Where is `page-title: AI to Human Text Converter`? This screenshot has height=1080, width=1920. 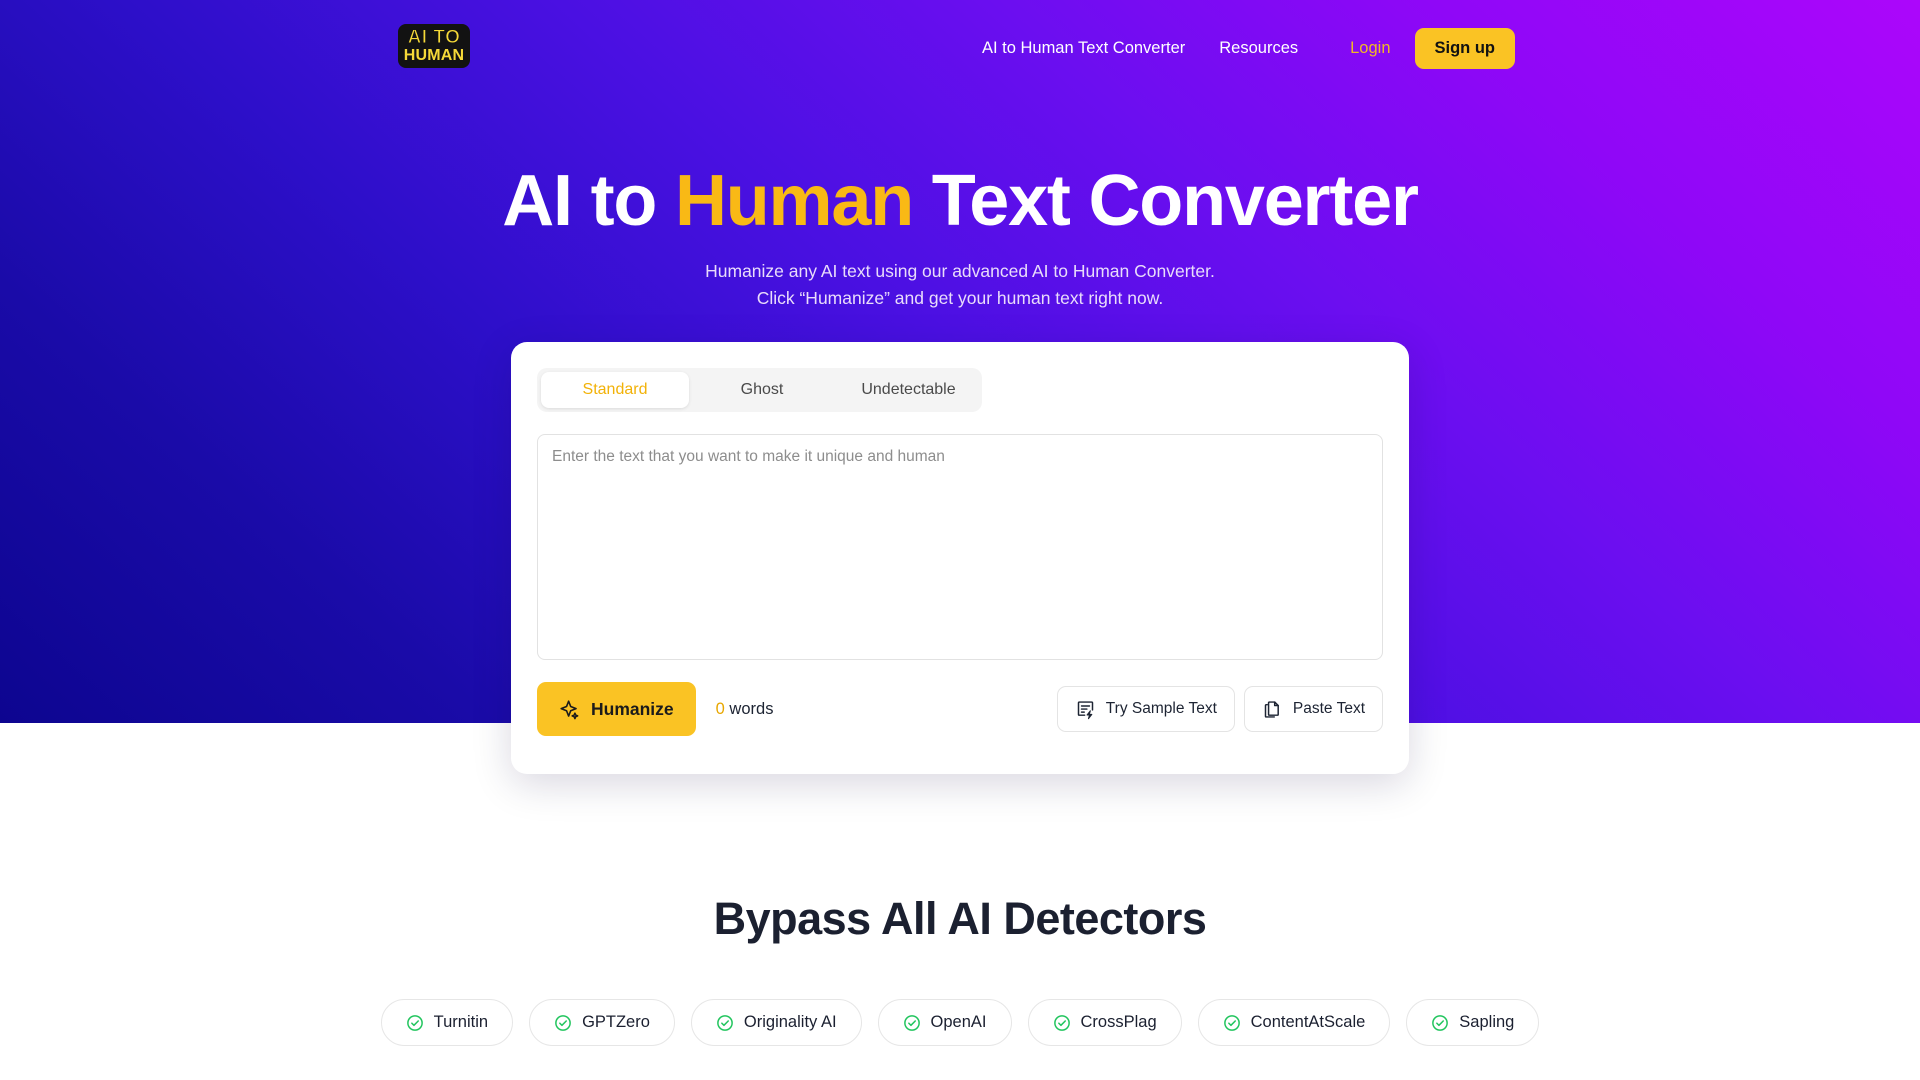 page-title: AI to Human Text Converter is located at coordinates (960, 201).